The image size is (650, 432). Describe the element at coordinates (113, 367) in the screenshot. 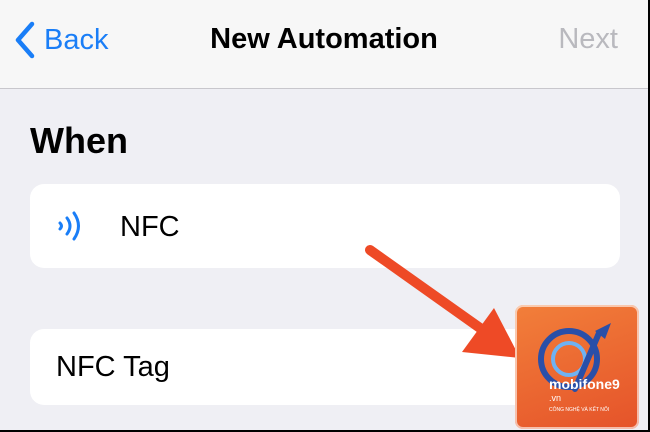

I see `nfc-tag-label: NFC Tag` at that location.